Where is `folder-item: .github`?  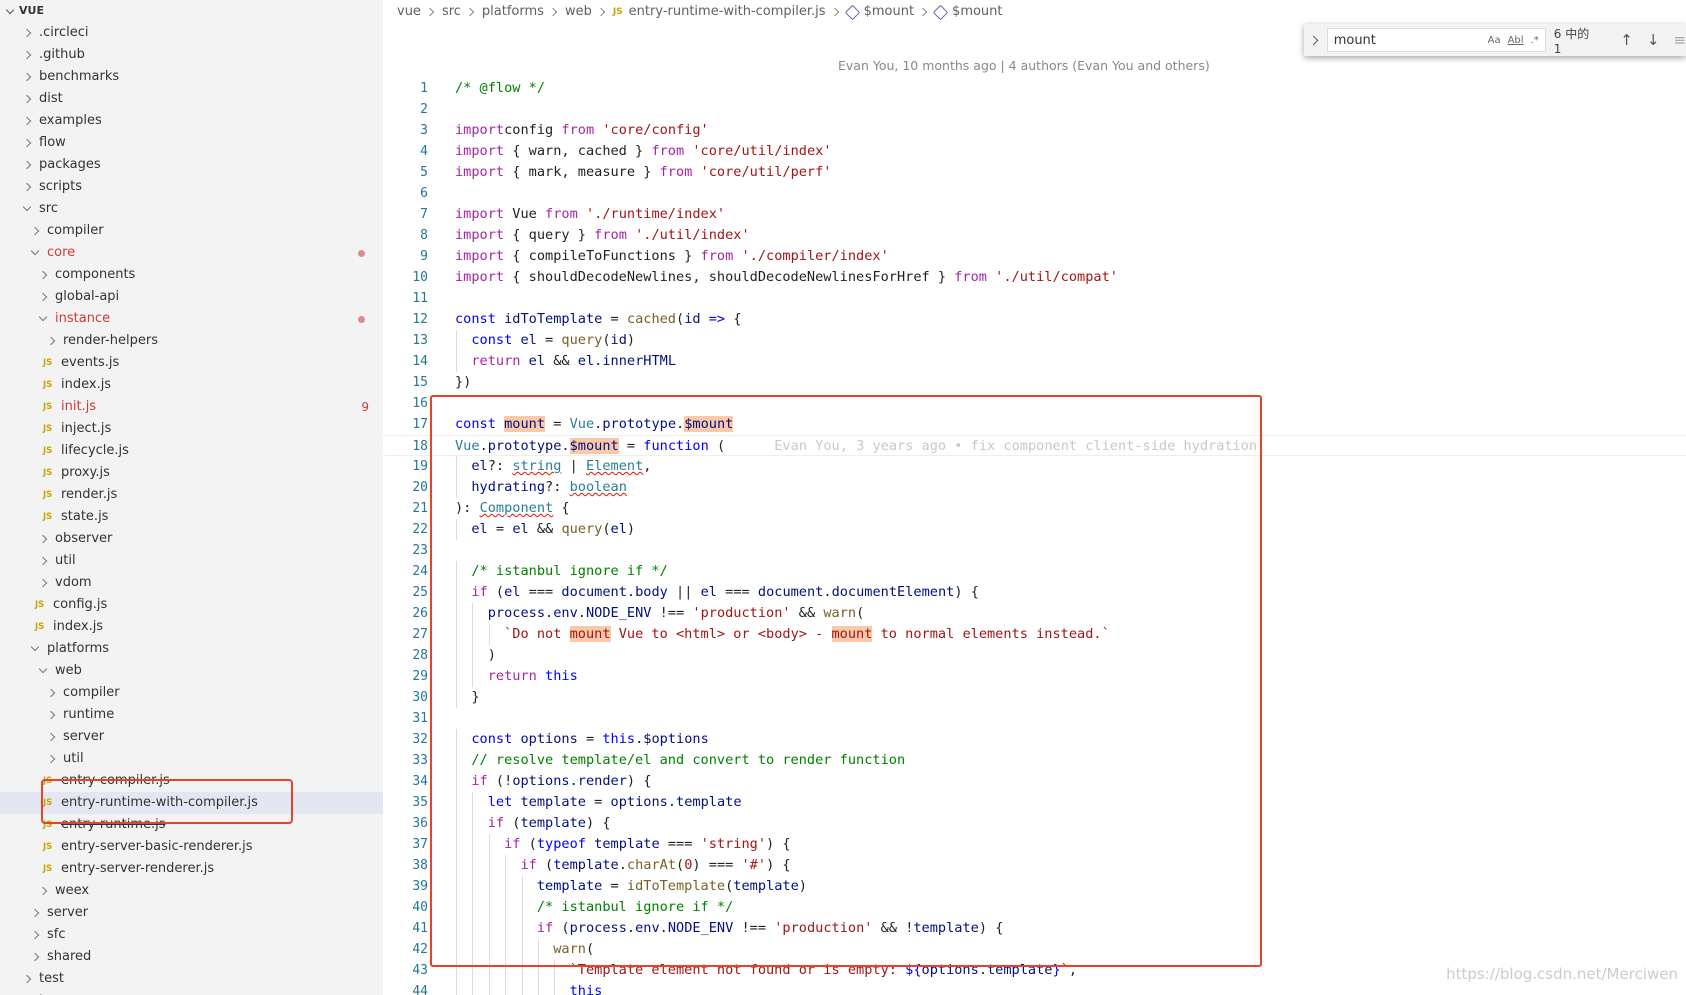
folder-item: .github is located at coordinates (191, 55).